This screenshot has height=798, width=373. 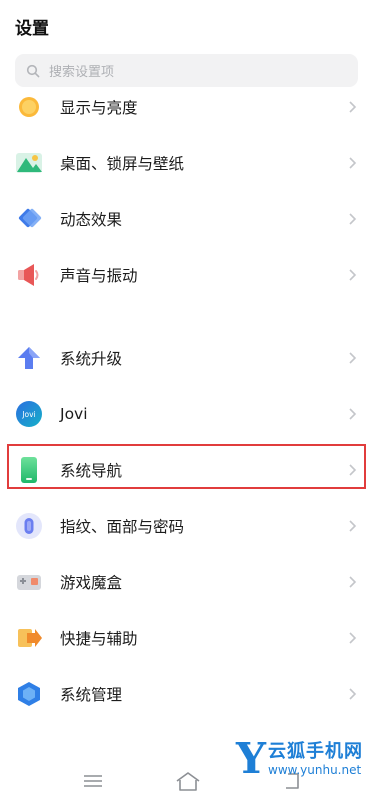 What do you see at coordinates (99, 276) in the screenshot?
I see `settings-item-label: 声音与振动` at bounding box center [99, 276].